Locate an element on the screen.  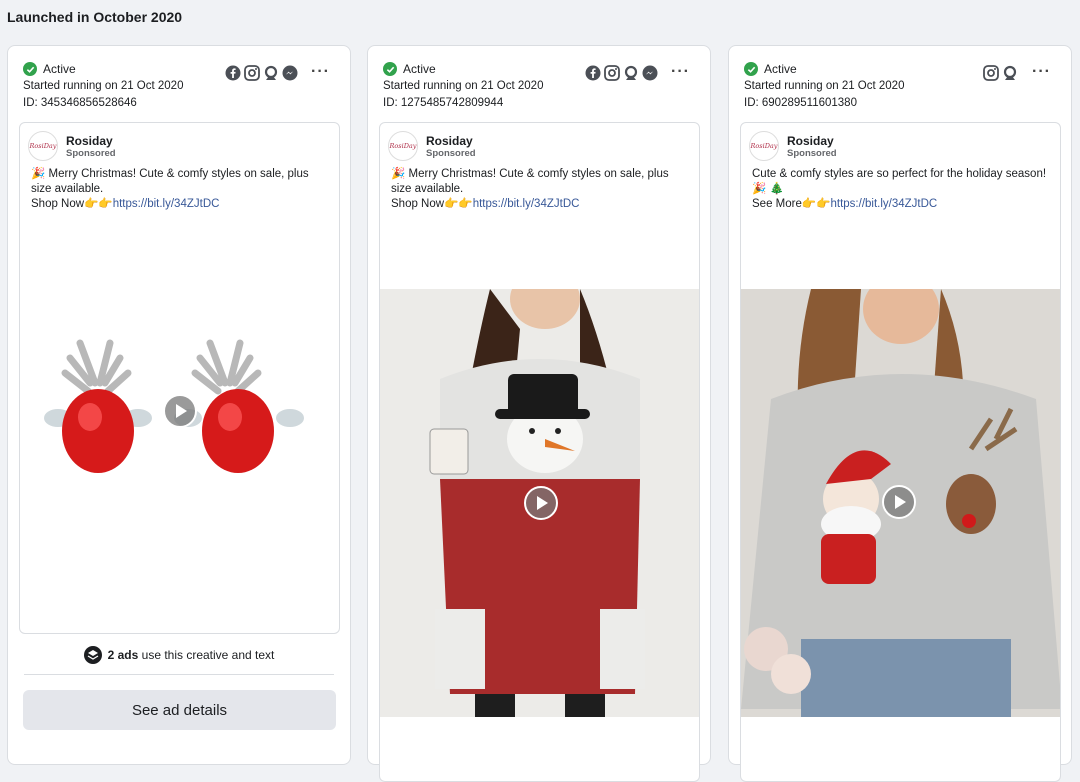
layers-icon is located at coordinates (92, 655).